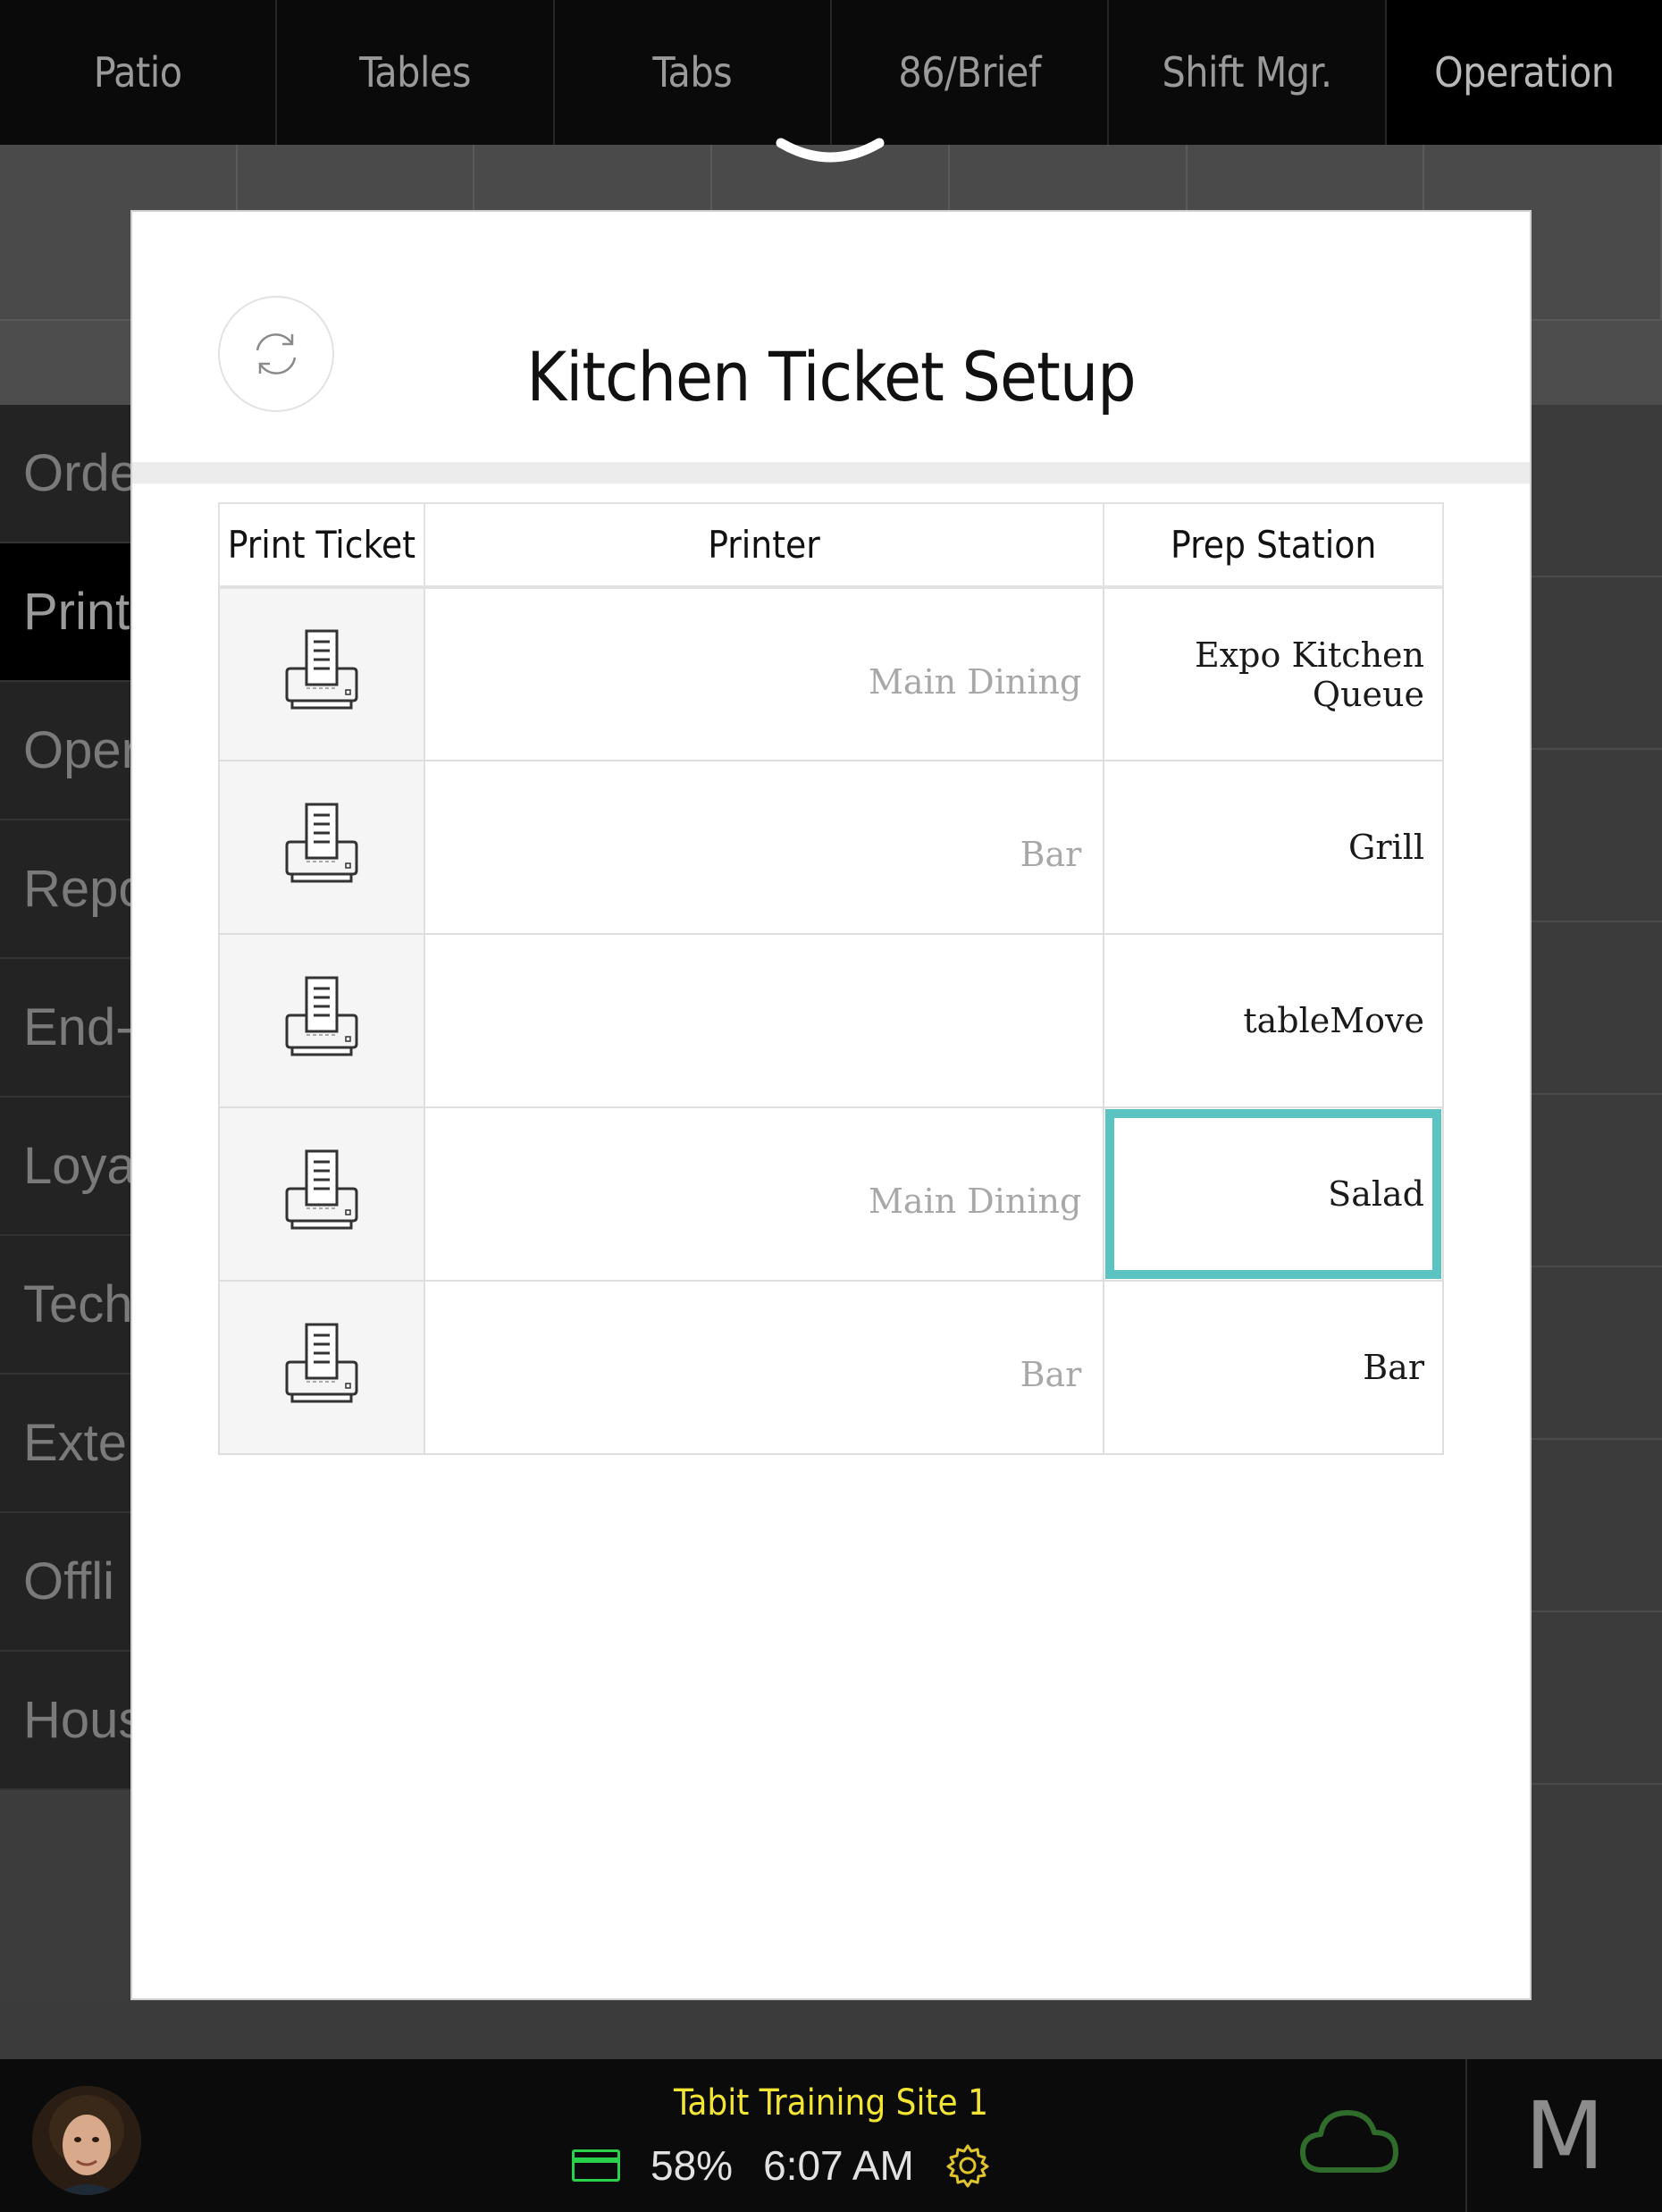  I want to click on prep-station-value: Grill, so click(1386, 847).